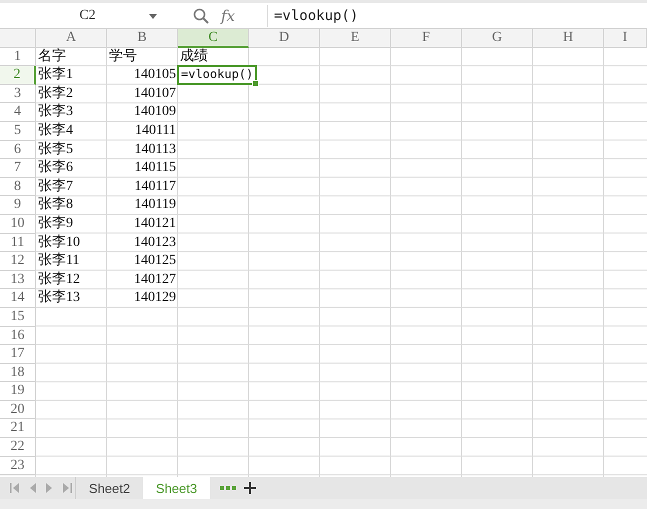 Image resolution: width=647 pixels, height=509 pixels. Describe the element at coordinates (155, 260) in the screenshot. I see `table-cell: 140125` at that location.